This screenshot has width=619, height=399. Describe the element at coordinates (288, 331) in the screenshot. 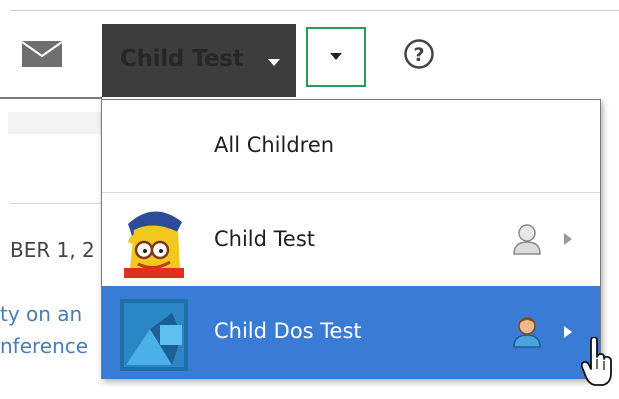

I see `menu-item-label: Child Dos Test` at that location.